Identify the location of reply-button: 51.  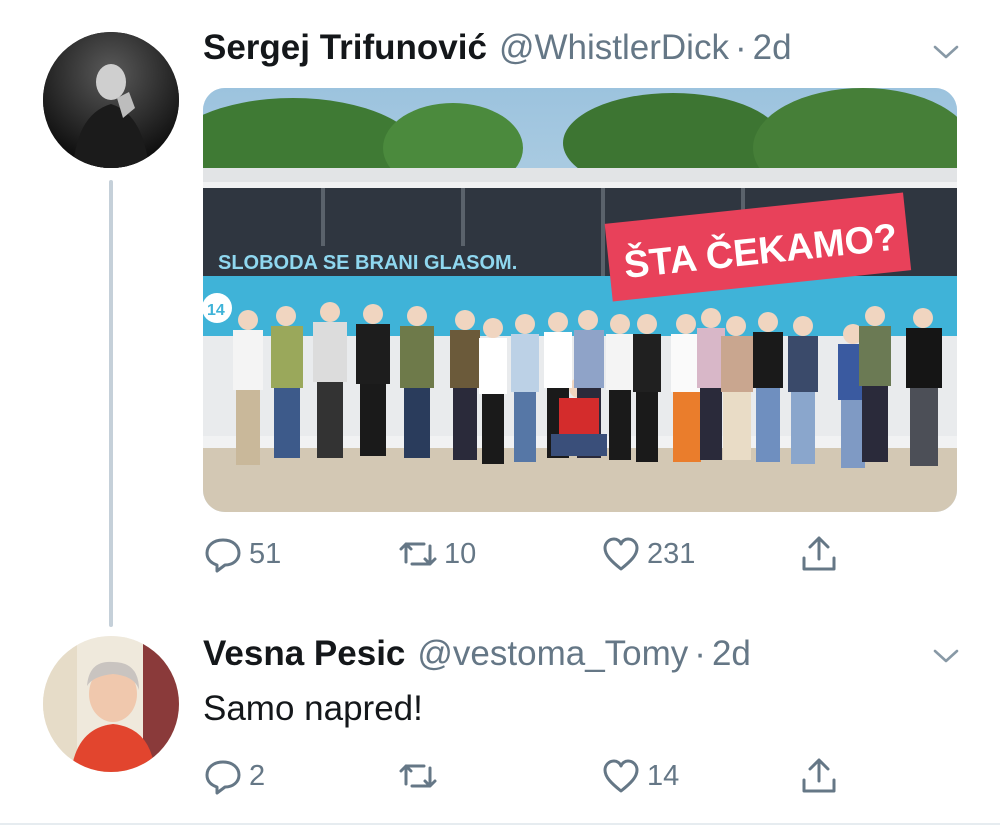
(242, 554).